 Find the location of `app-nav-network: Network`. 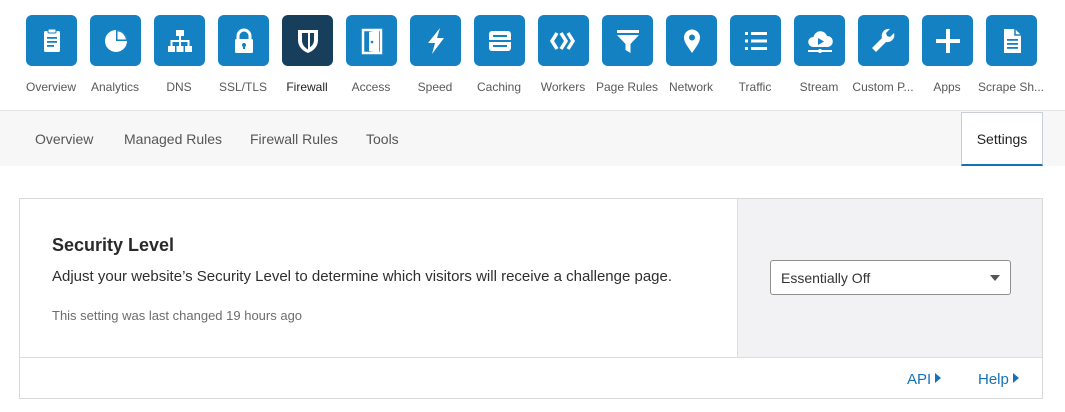

app-nav-network: Network is located at coordinates (691, 57).